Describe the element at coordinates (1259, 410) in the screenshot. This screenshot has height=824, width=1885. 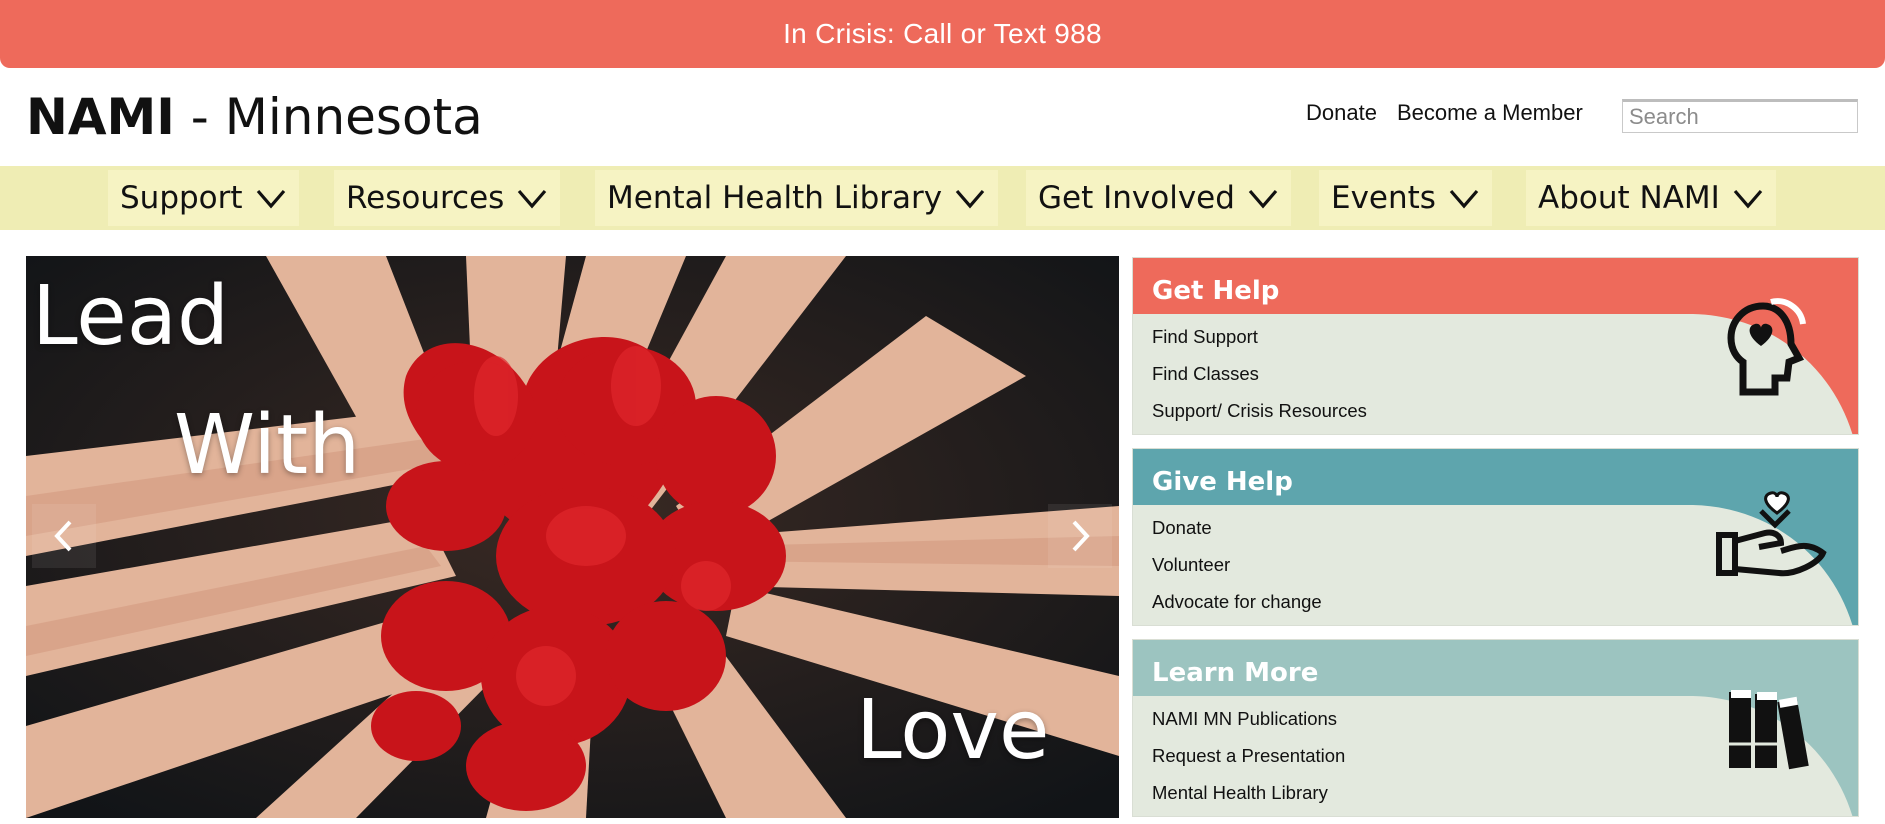
I see `list-item: Support/ Crisis Resources` at that location.